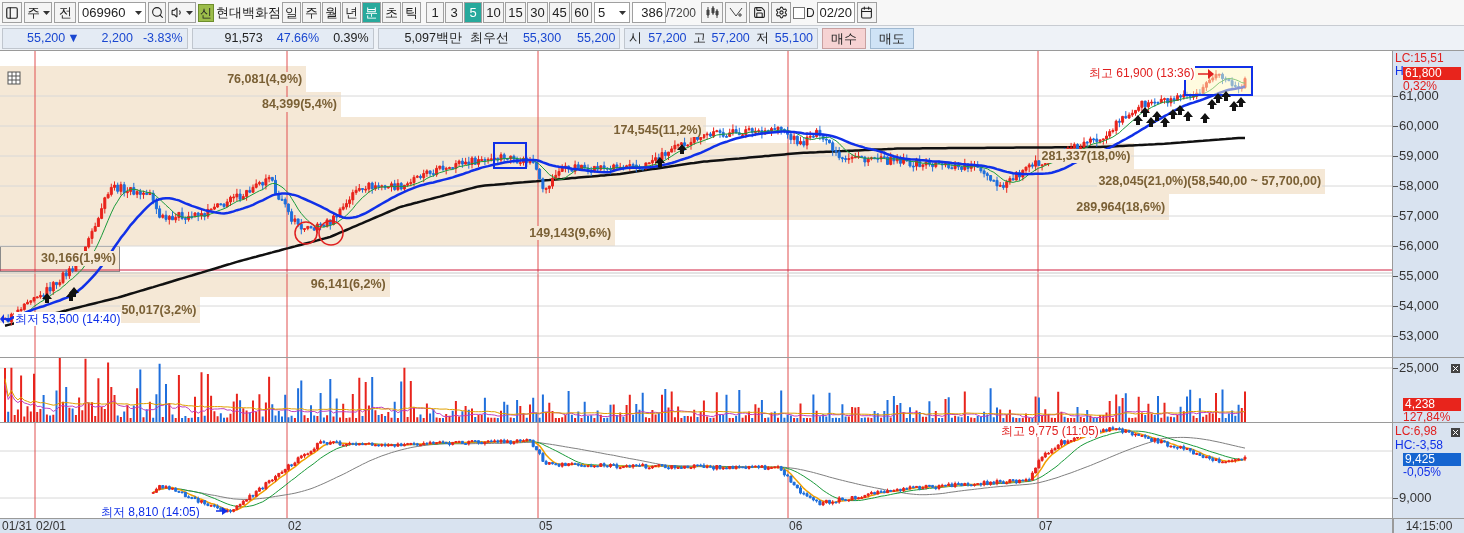 The height and width of the screenshot is (533, 1464). What do you see at coordinates (796, 526) in the screenshot?
I see `date-axis-label: 06` at bounding box center [796, 526].